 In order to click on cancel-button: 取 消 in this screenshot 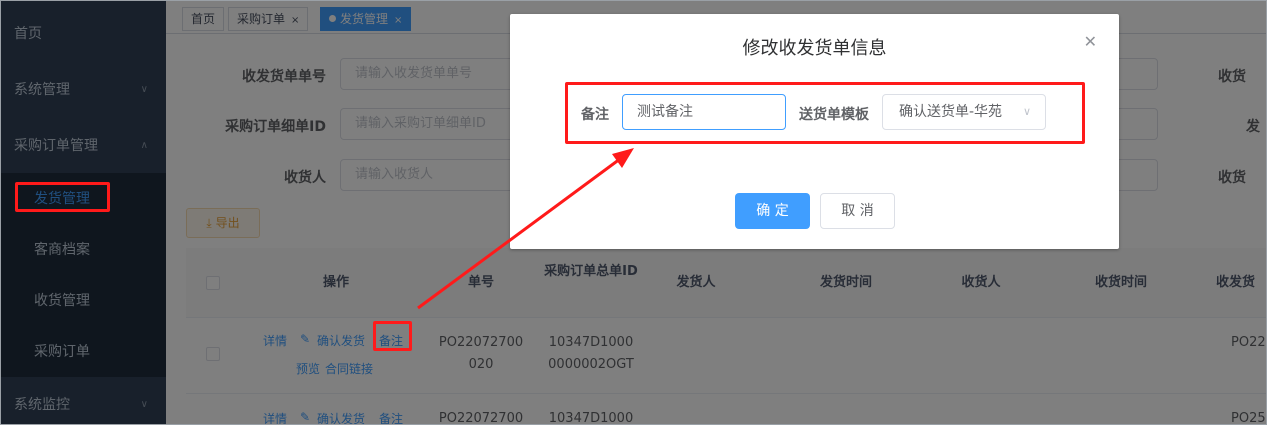, I will do `click(857, 211)`.